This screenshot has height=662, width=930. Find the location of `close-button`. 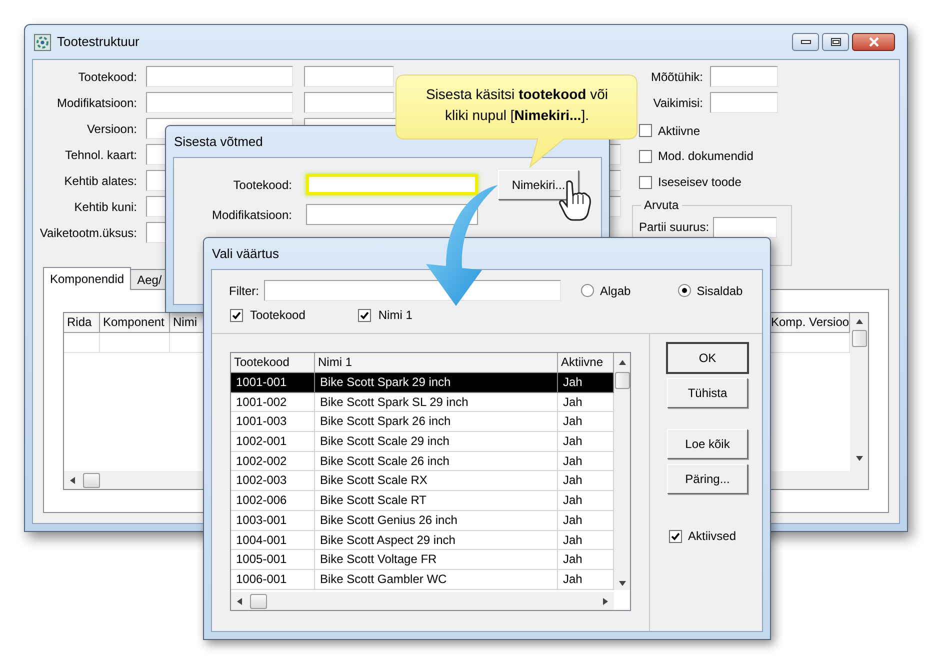

close-button is located at coordinates (873, 42).